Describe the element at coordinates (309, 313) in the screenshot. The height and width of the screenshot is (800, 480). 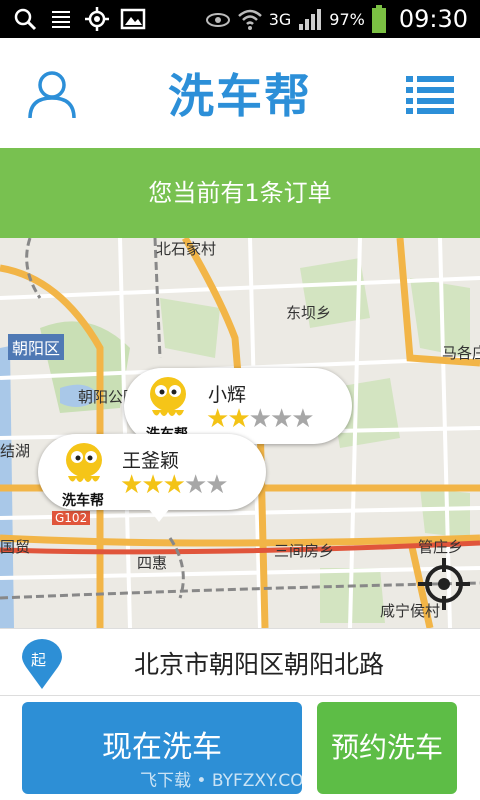
I see `map-label: 东坝乡` at that location.